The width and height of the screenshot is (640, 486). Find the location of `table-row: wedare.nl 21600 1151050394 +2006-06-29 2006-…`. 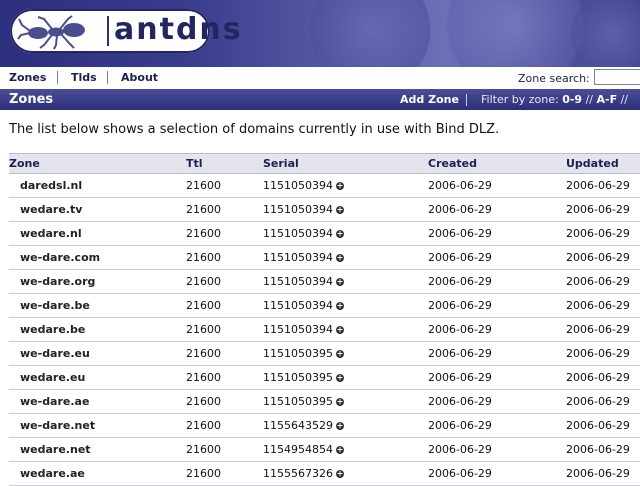

table-row: wedare.nl 21600 1151050394 +2006-06-29 2006-… is located at coordinates (324, 233).